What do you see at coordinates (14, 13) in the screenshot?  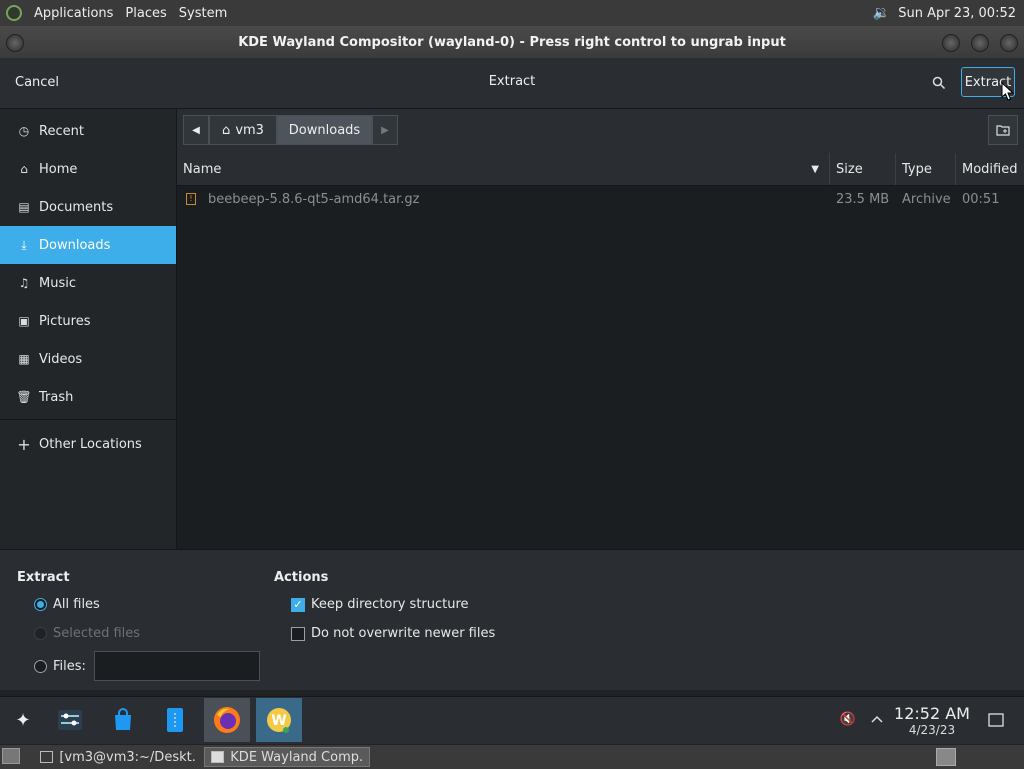 I see `distro-logo-icon` at bounding box center [14, 13].